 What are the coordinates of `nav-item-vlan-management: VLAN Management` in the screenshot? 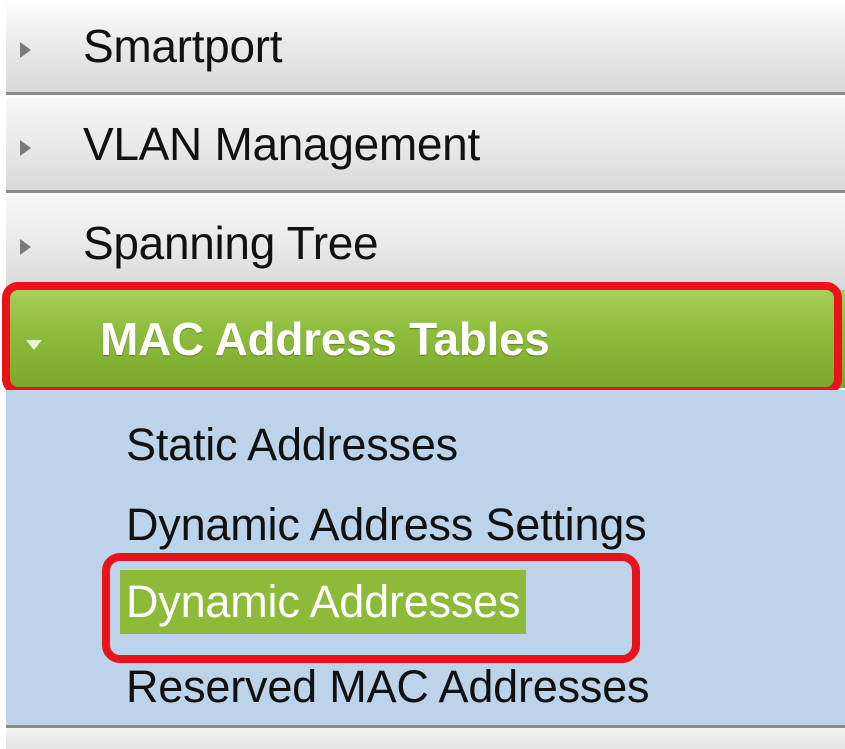 It's located at (425, 145).